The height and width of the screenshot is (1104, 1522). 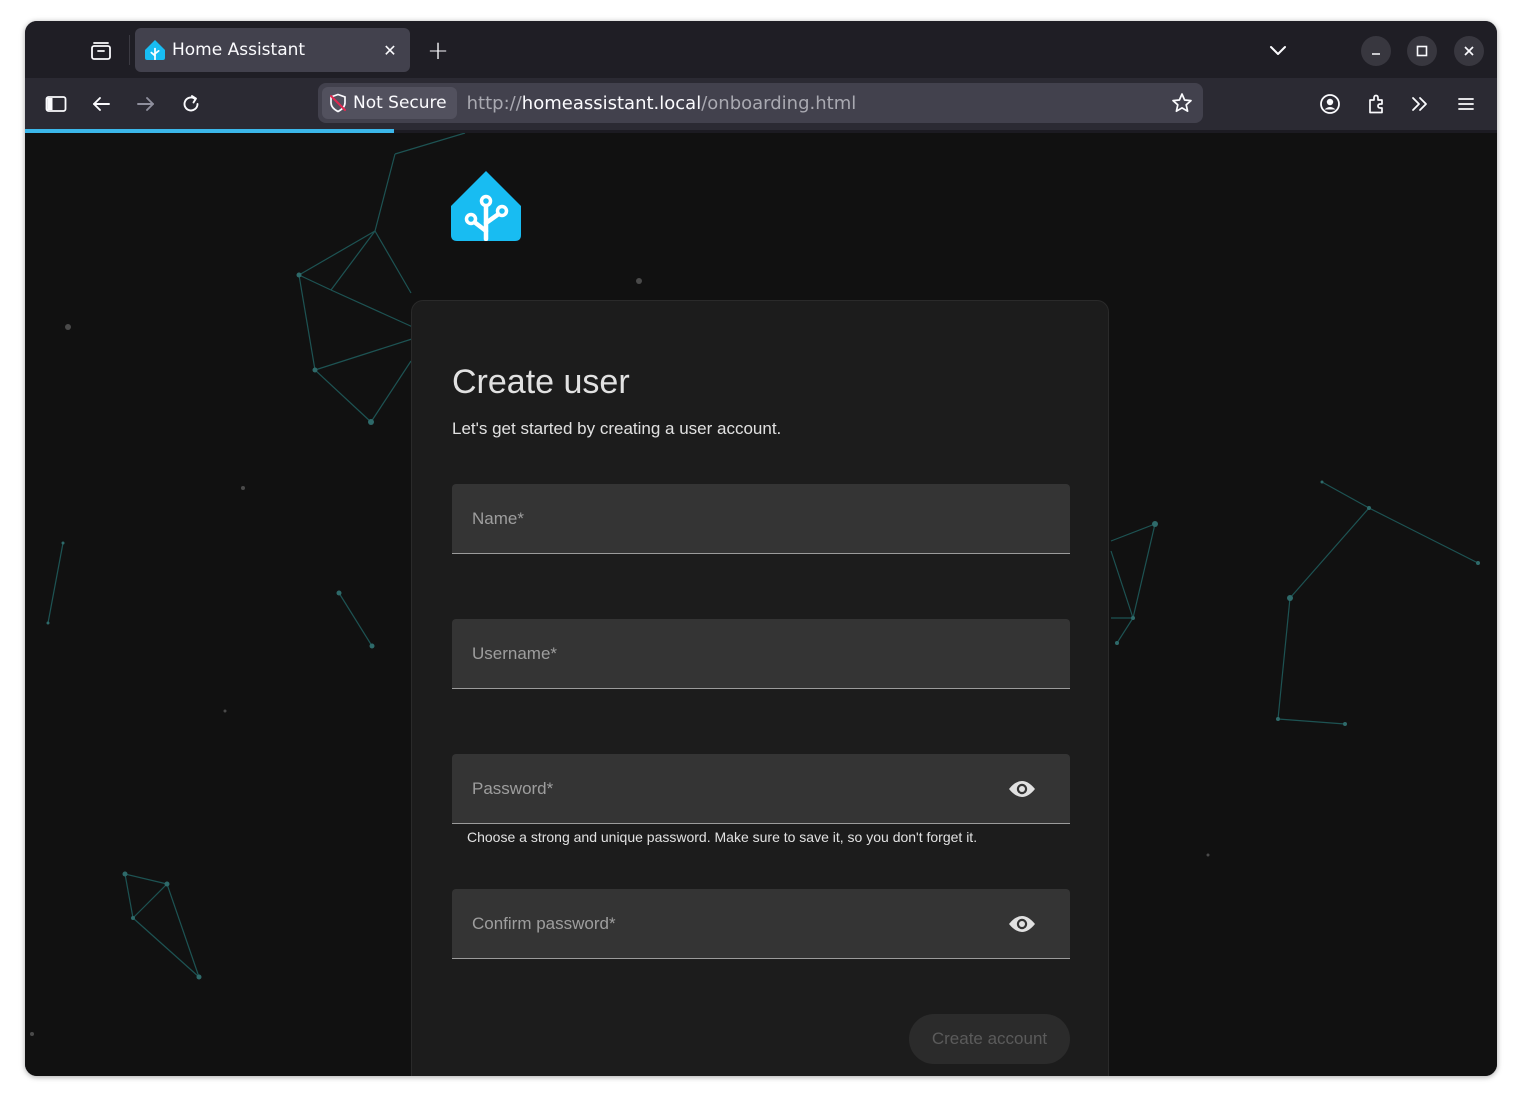 I want to click on sidebar-button, so click(x=56, y=104).